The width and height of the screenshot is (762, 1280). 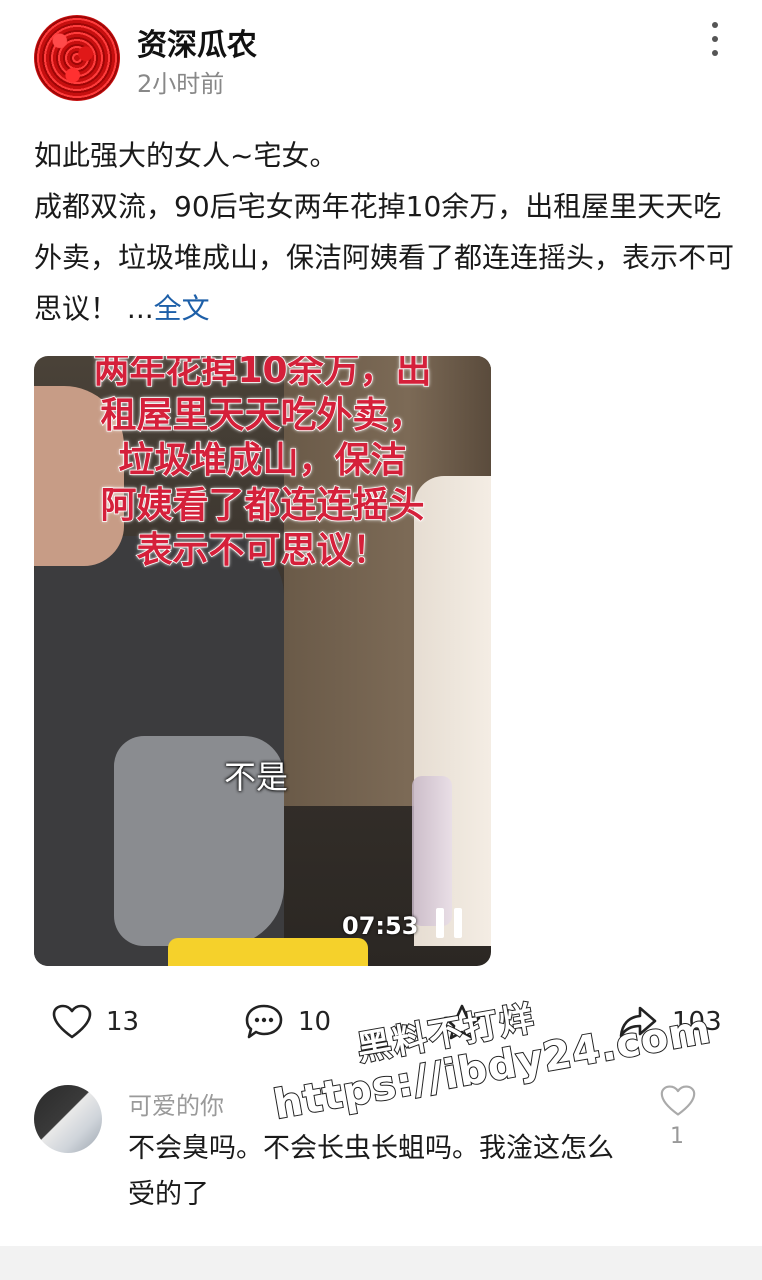 I want to click on post-time: 2小时前, so click(x=181, y=84).